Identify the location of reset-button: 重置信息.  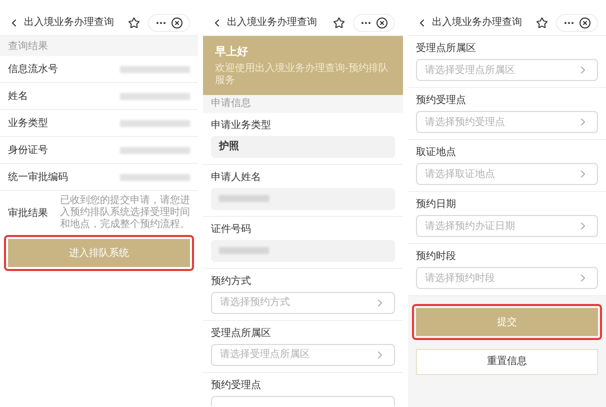
(507, 361).